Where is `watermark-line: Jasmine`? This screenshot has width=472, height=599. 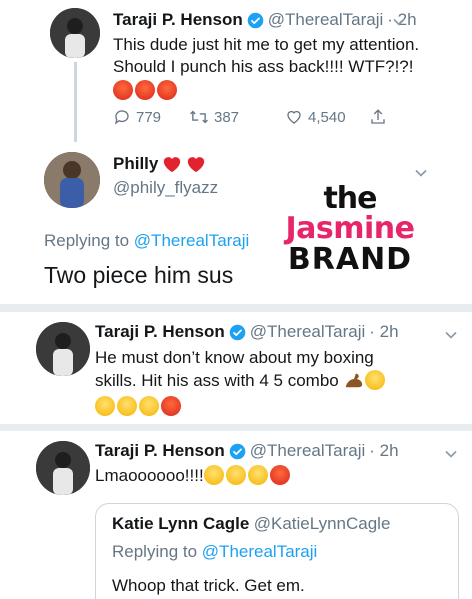
watermark-line: Jasmine is located at coordinates (350, 228).